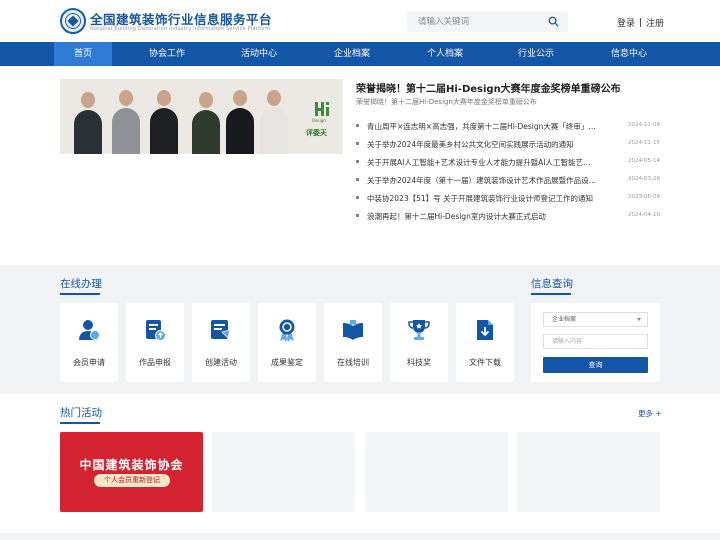  What do you see at coordinates (419, 342) in the screenshot?
I see `card-tech-award: 科技奖` at bounding box center [419, 342].